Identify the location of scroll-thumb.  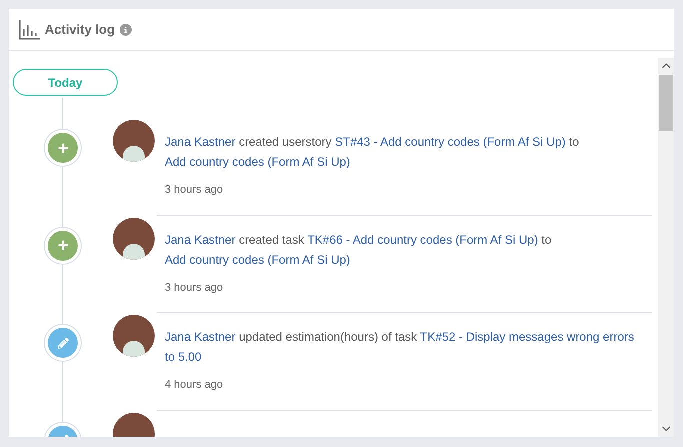
(666, 103).